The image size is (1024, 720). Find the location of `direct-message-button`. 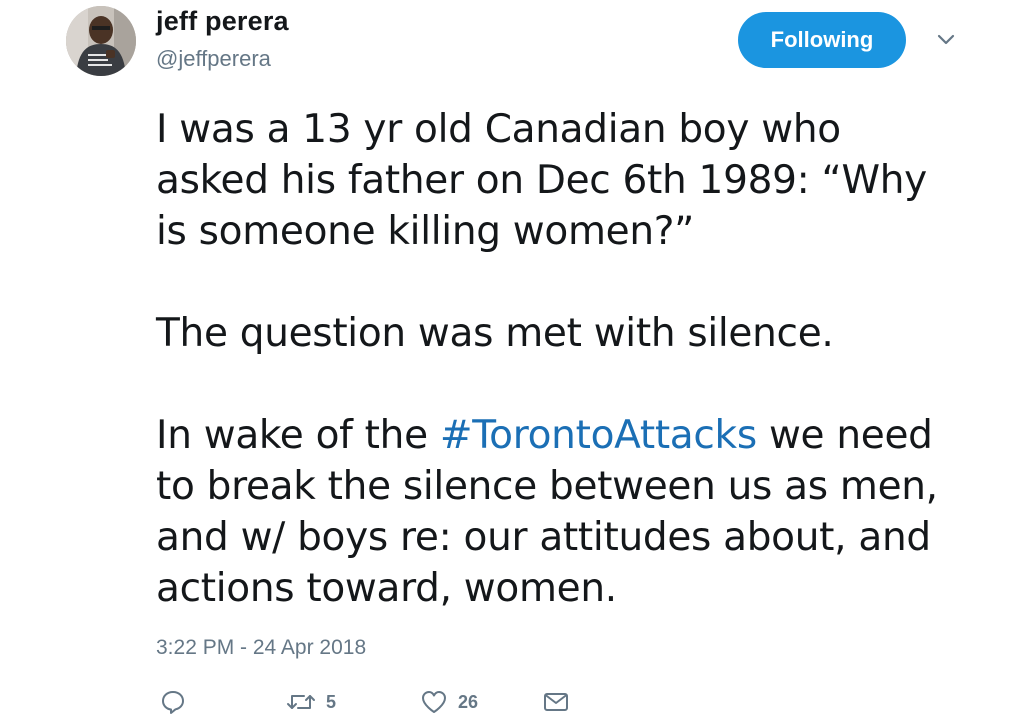

direct-message-button is located at coordinates (556, 702).